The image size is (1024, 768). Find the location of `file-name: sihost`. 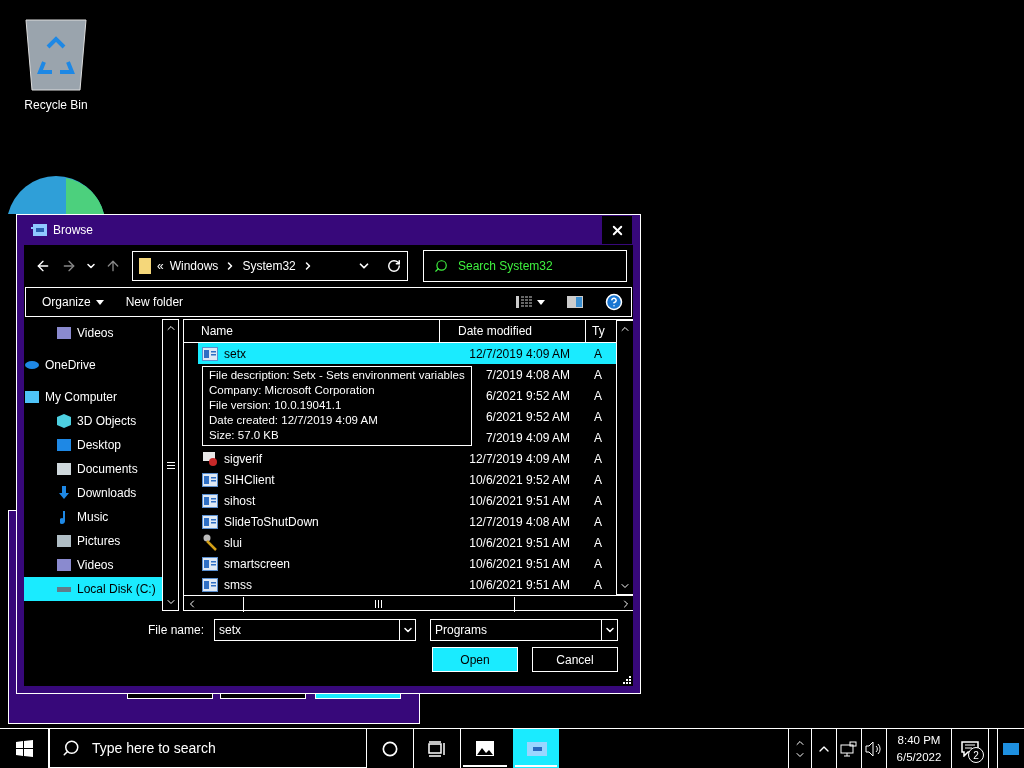

file-name: sihost is located at coordinates (240, 500).